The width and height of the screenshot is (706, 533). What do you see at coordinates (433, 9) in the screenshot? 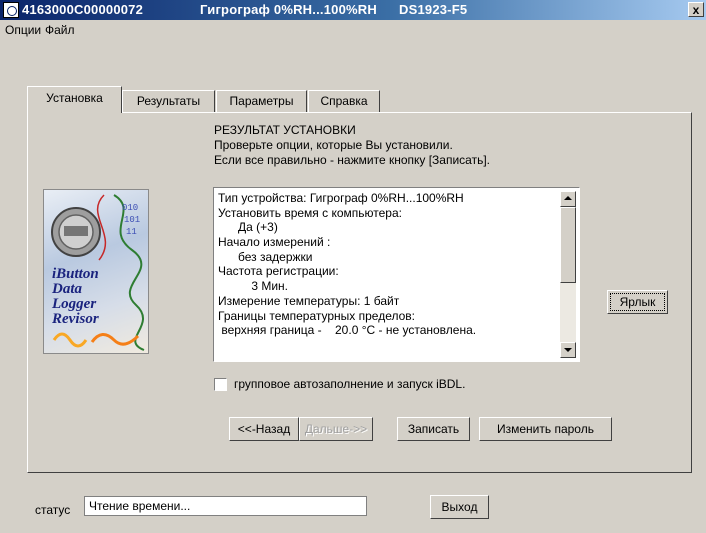
I see `title-device-model: DS1923-F5` at bounding box center [433, 9].